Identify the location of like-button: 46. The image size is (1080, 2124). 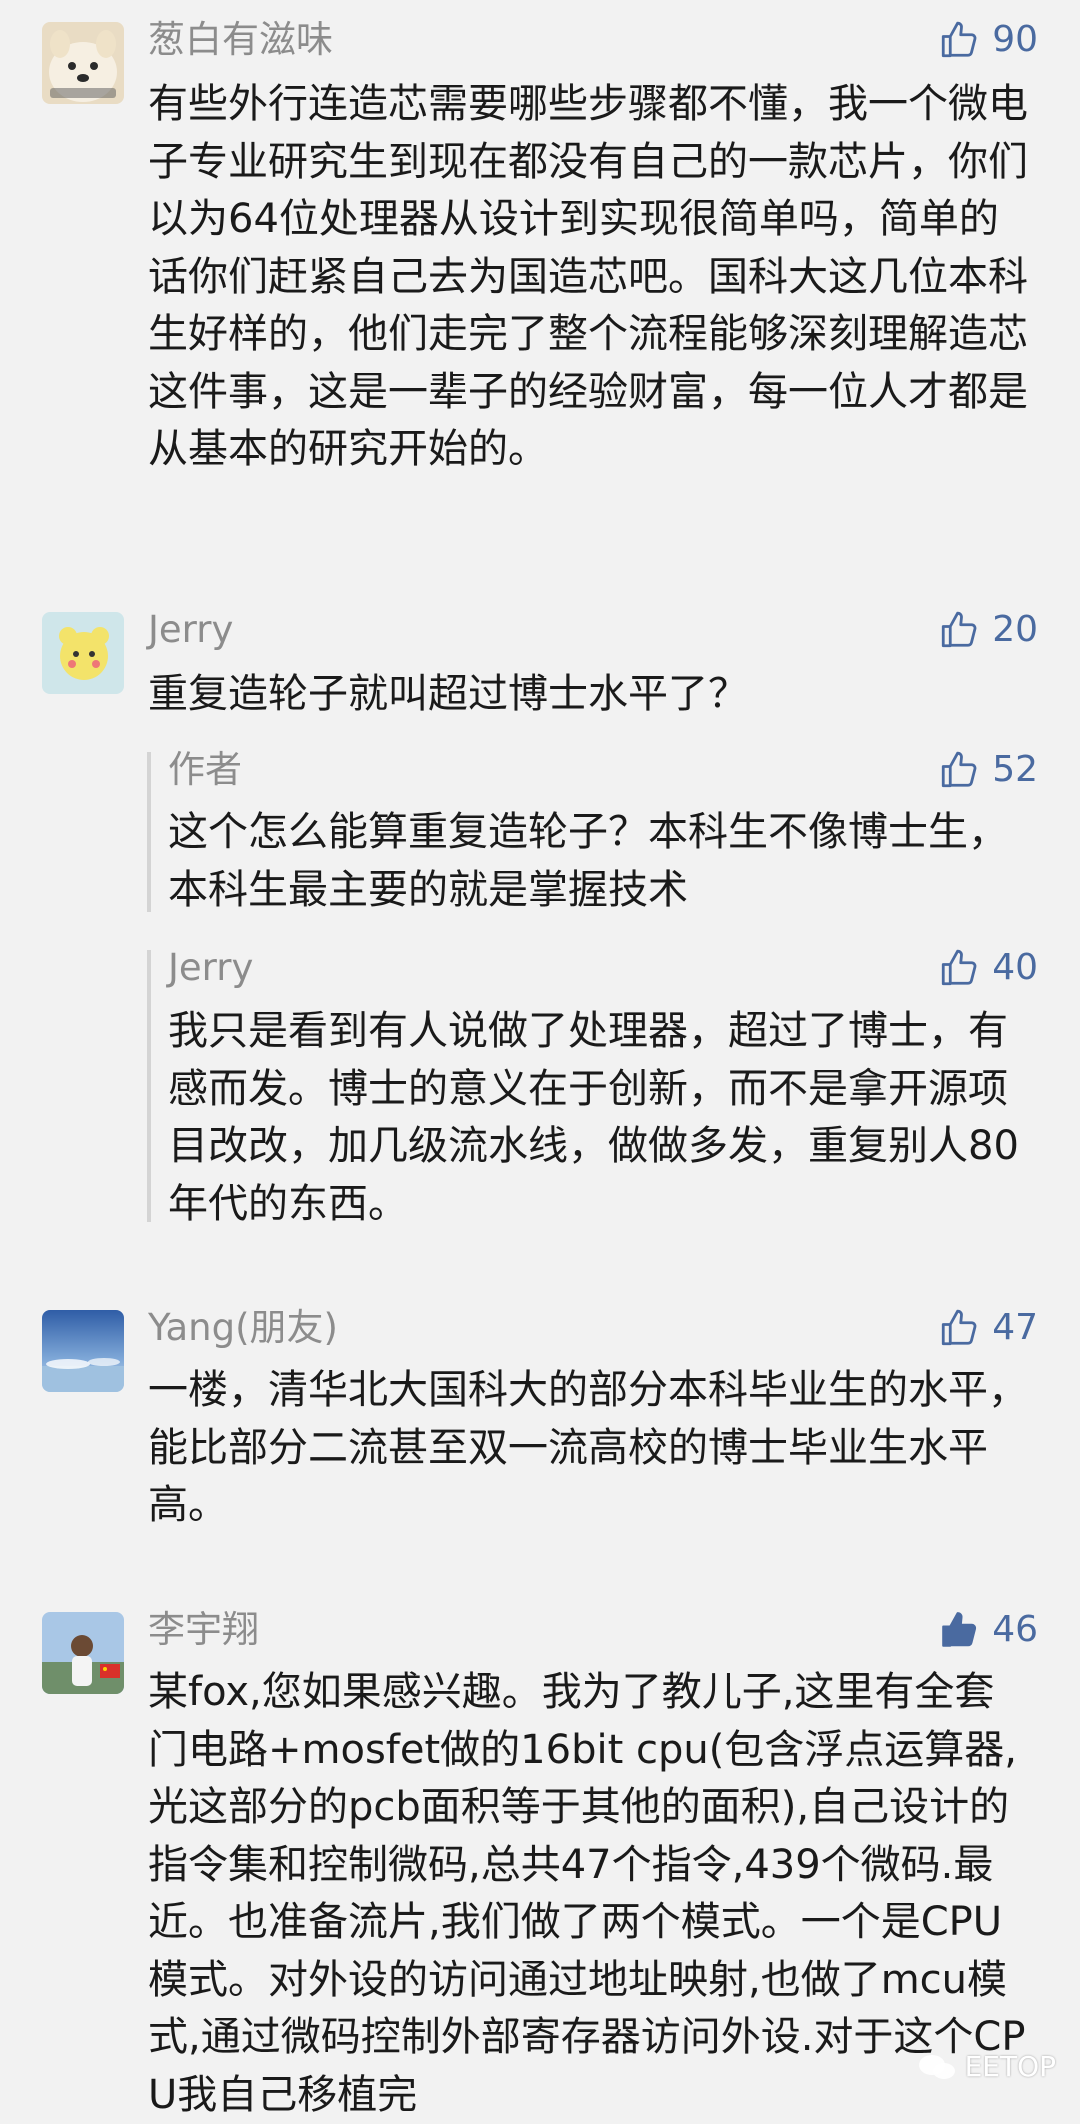
(988, 1630).